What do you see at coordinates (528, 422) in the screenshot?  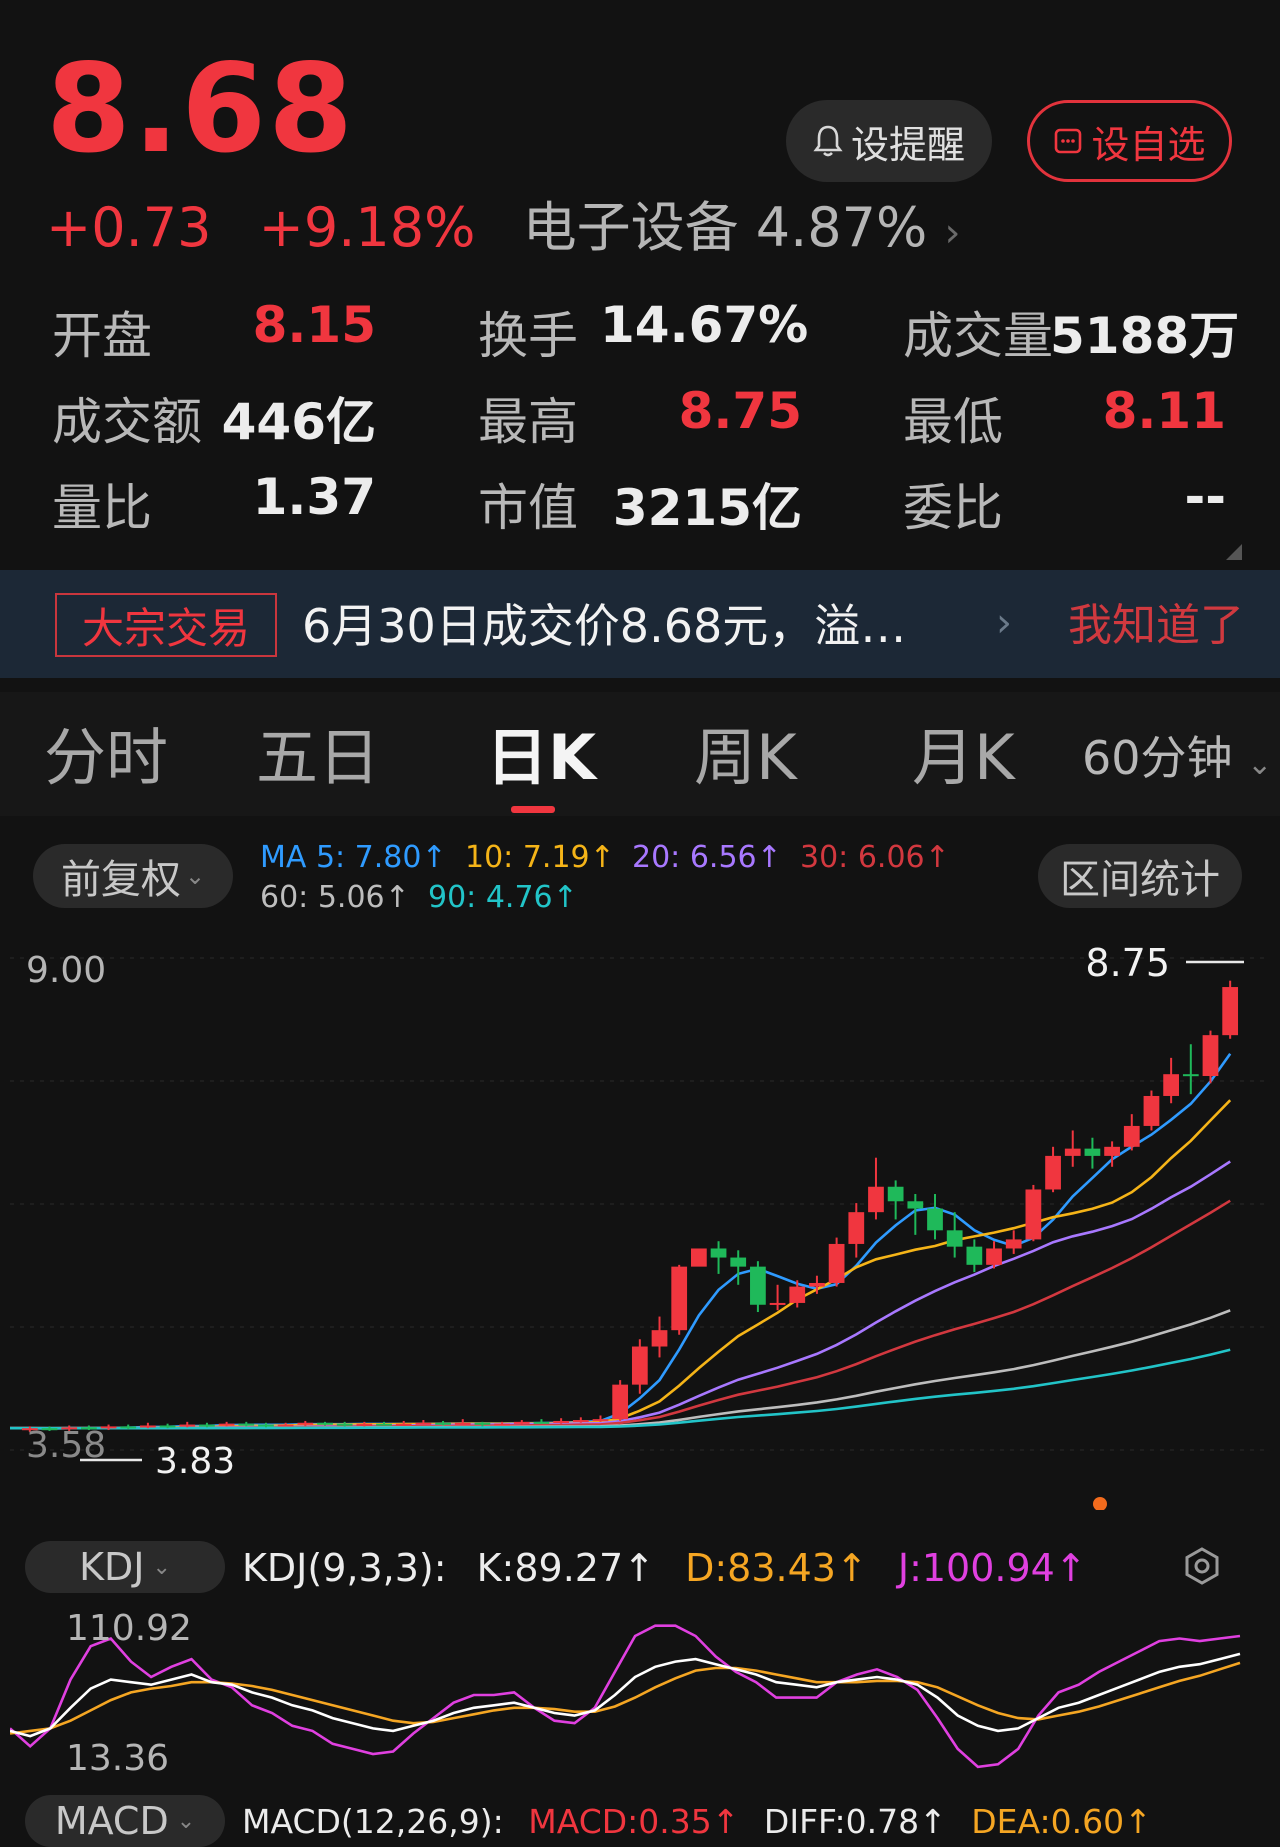 I see `stat-label: 最高` at bounding box center [528, 422].